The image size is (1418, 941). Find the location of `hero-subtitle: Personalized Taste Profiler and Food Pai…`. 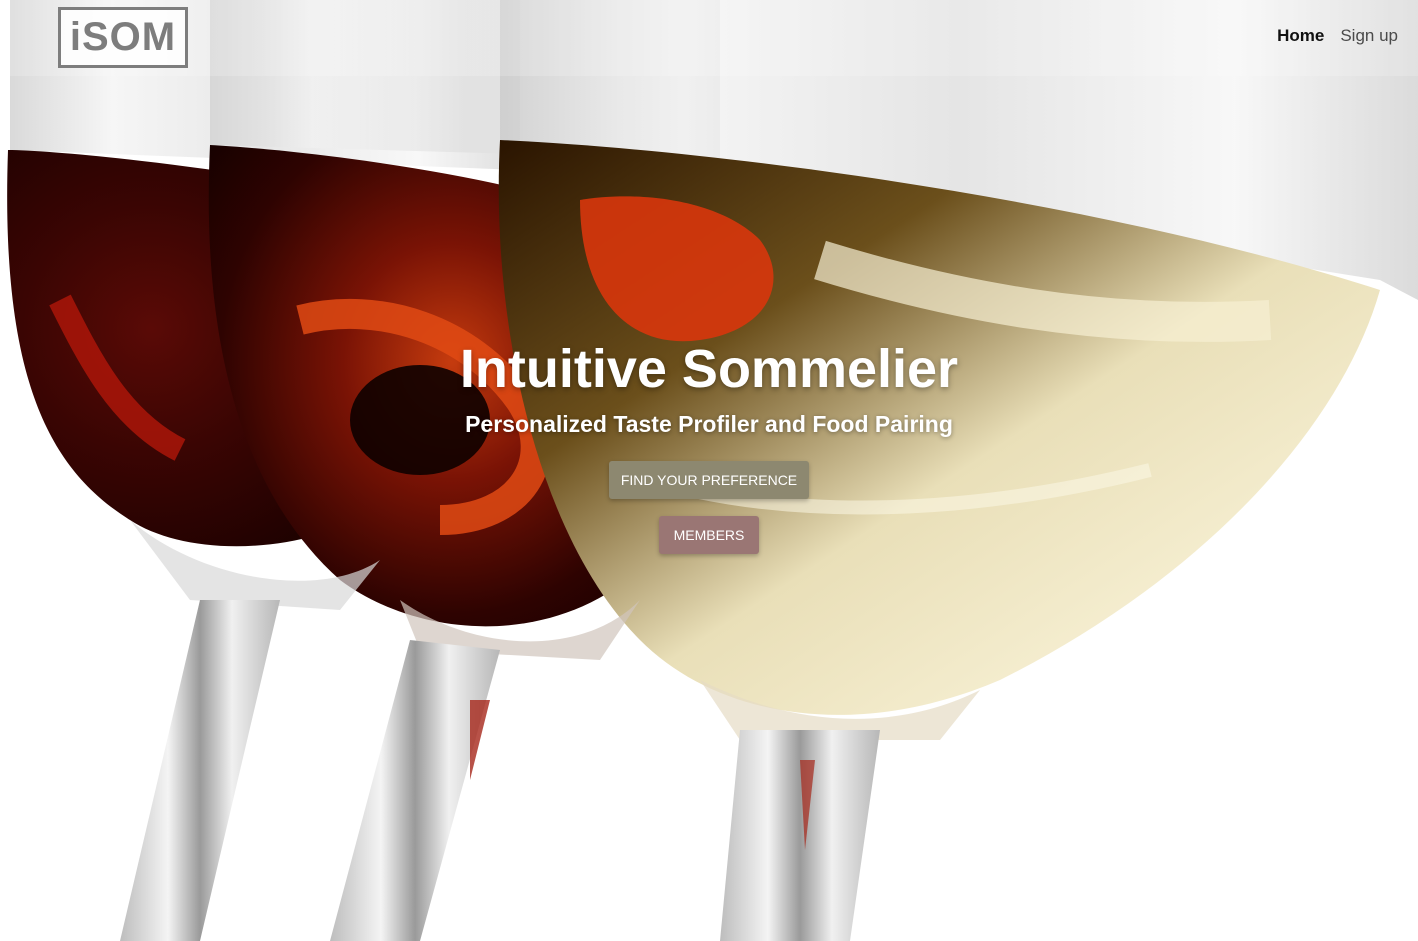

hero-subtitle: Personalized Taste Profiler and Food Pai… is located at coordinates (709, 424).